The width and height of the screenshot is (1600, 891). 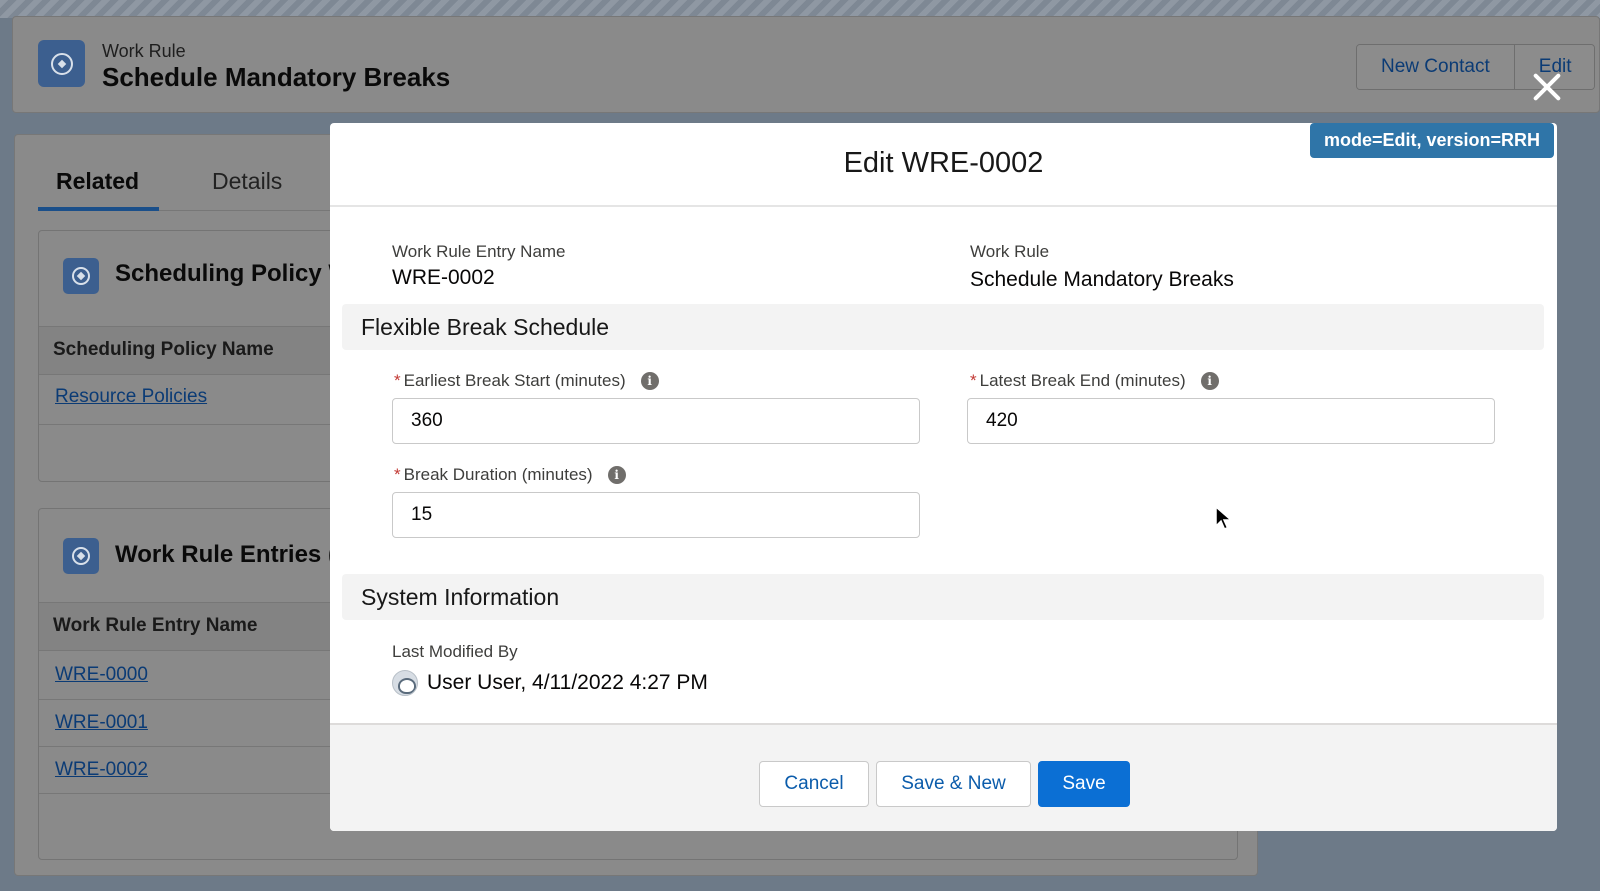 I want to click on break-duration-label: * Break Duration (minutes) i, so click(x=510, y=475).